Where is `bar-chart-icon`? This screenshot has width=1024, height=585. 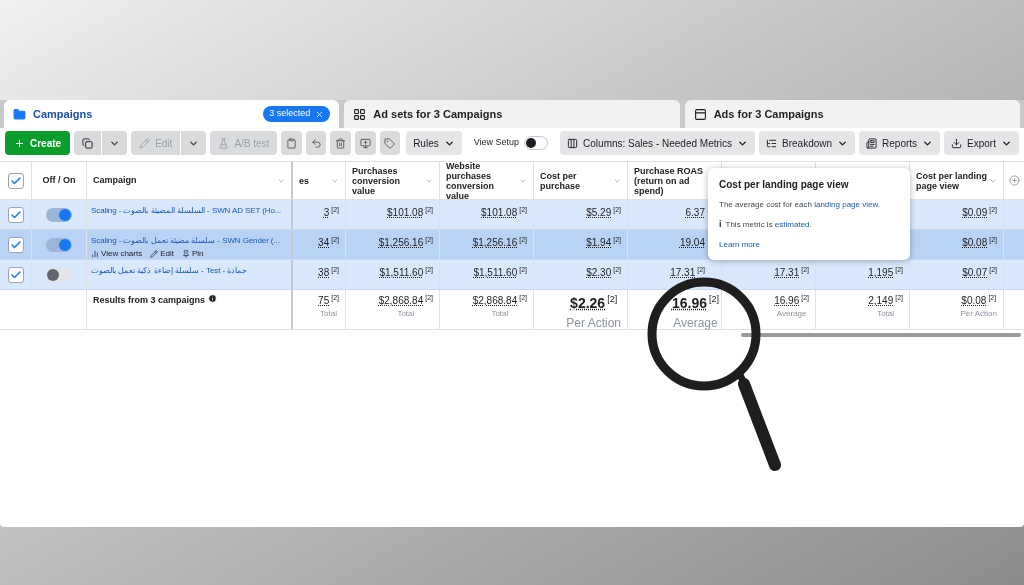 bar-chart-icon is located at coordinates (95, 254).